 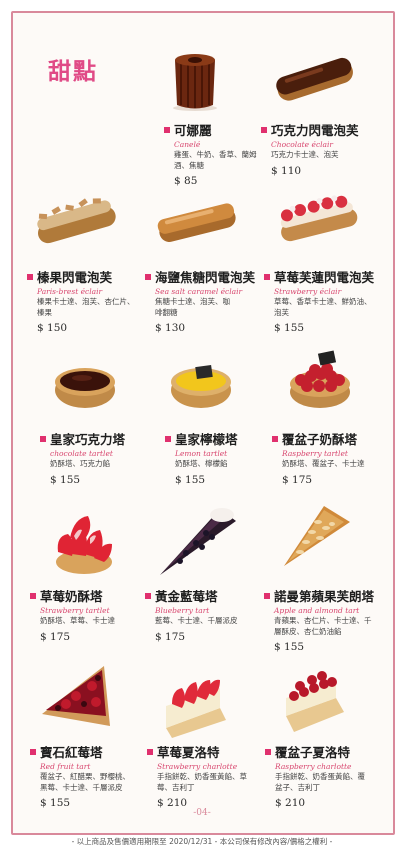 What do you see at coordinates (75, 610) in the screenshot?
I see `item-english-name: Strawberry tartlet` at bounding box center [75, 610].